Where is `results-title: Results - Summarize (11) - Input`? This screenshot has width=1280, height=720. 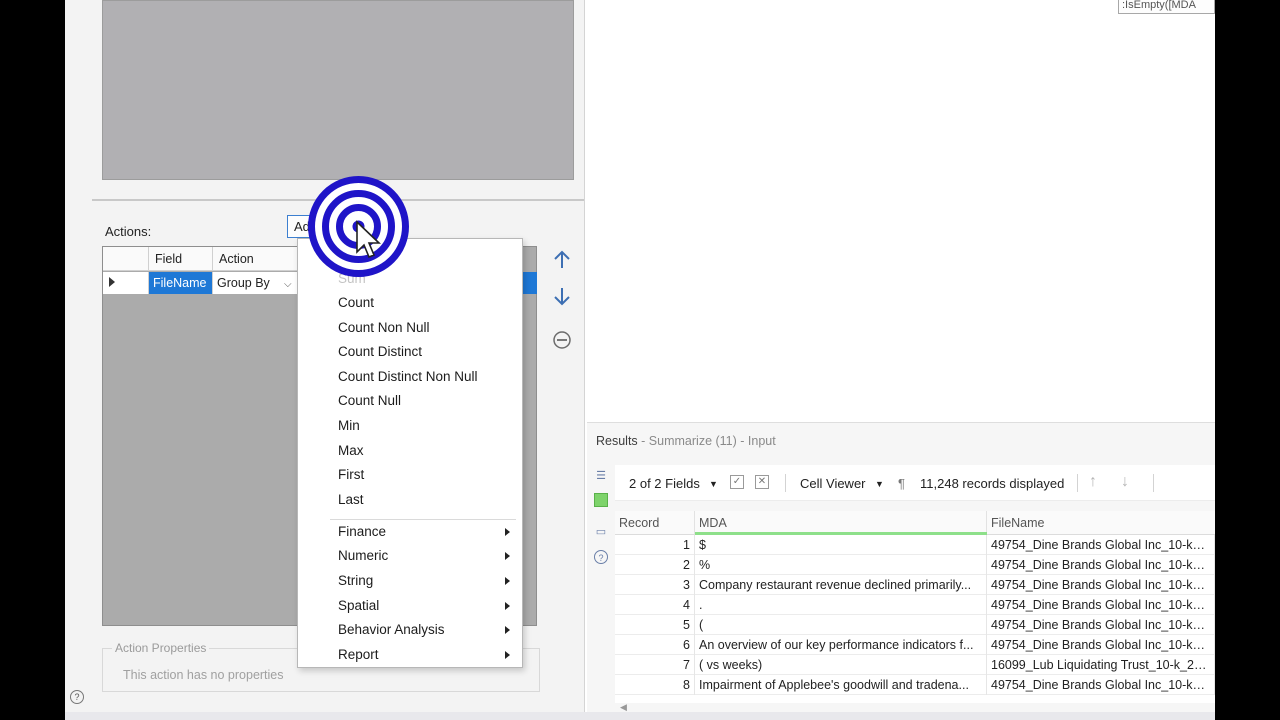 results-title: Results - Summarize (11) - Input is located at coordinates (686, 441).